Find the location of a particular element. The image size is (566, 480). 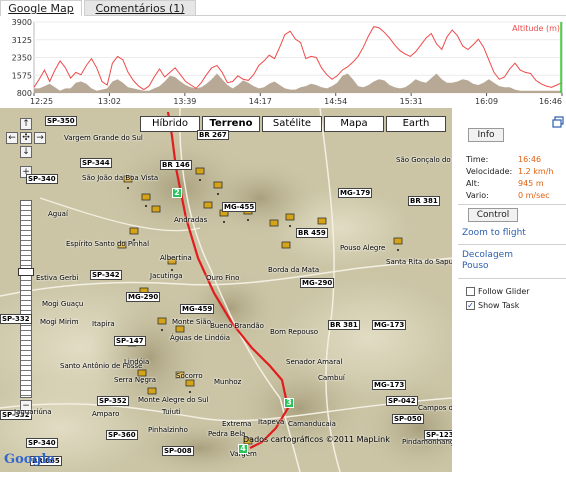

town-label: Mogi Mirim is located at coordinates (59, 322).